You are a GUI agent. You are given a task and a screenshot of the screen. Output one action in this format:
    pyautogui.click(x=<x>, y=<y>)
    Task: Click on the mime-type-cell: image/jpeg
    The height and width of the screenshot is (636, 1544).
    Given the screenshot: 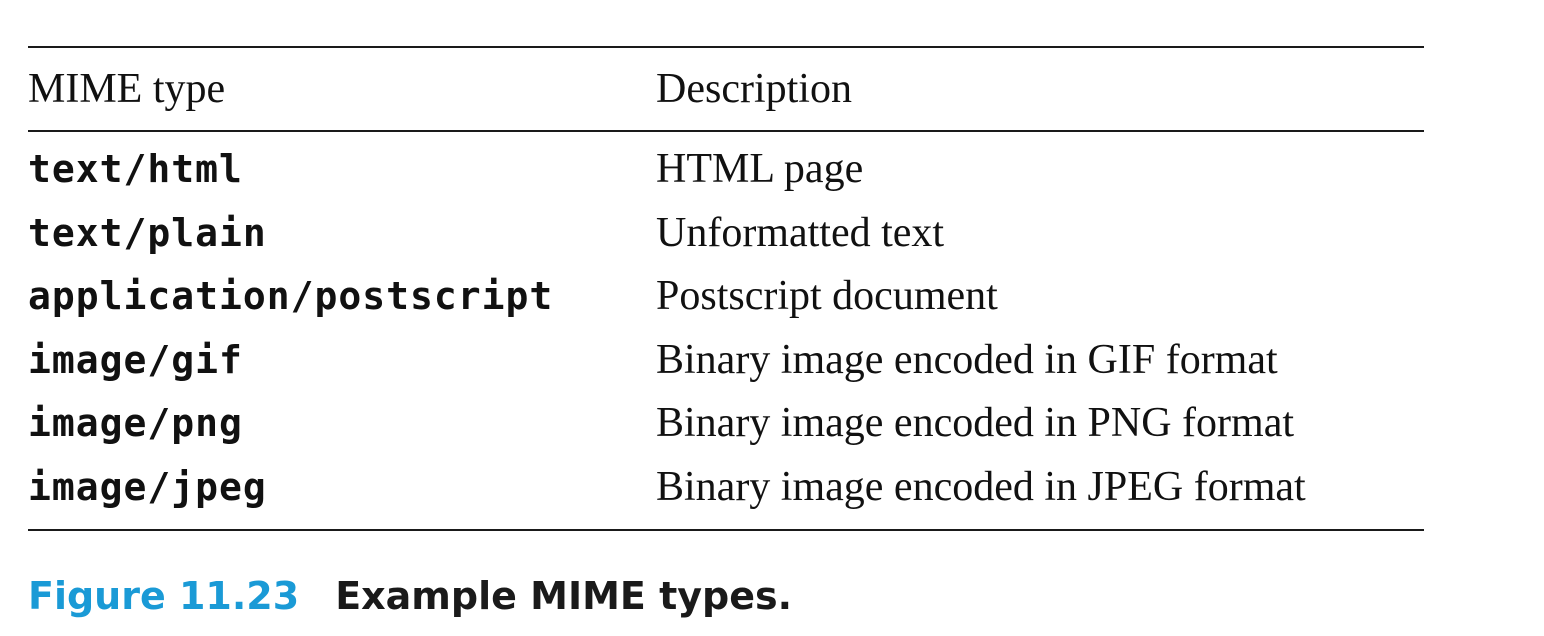 What is the action you would take?
    pyautogui.click(x=147, y=486)
    